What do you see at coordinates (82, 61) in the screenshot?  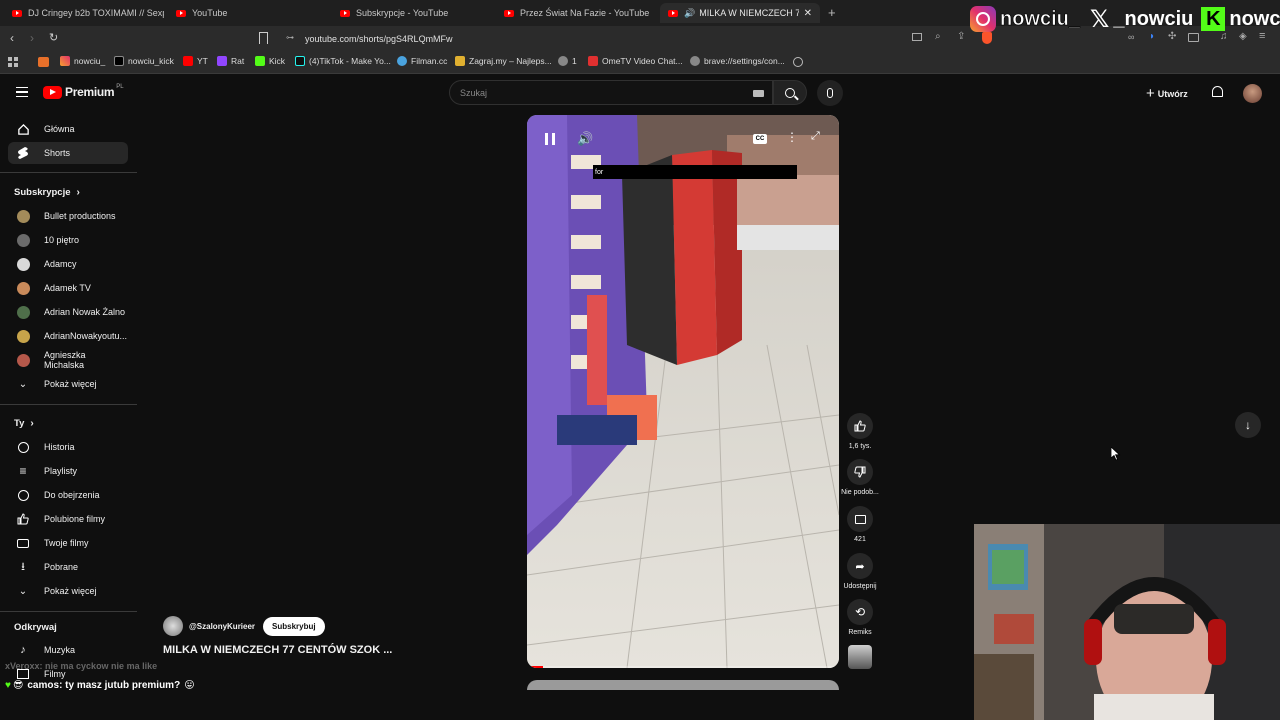 I see `bookmark-item: nowciu_` at bounding box center [82, 61].